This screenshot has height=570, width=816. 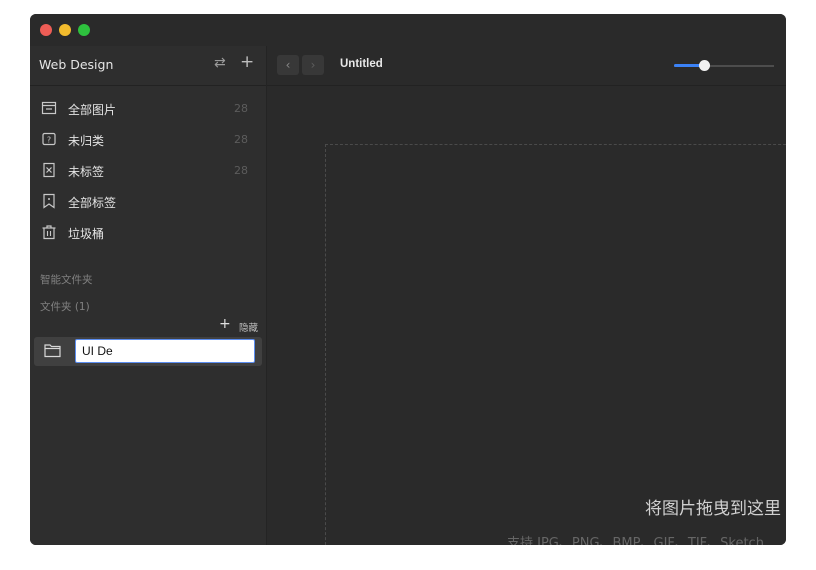 What do you see at coordinates (49, 232) in the screenshot?
I see `trash-icon` at bounding box center [49, 232].